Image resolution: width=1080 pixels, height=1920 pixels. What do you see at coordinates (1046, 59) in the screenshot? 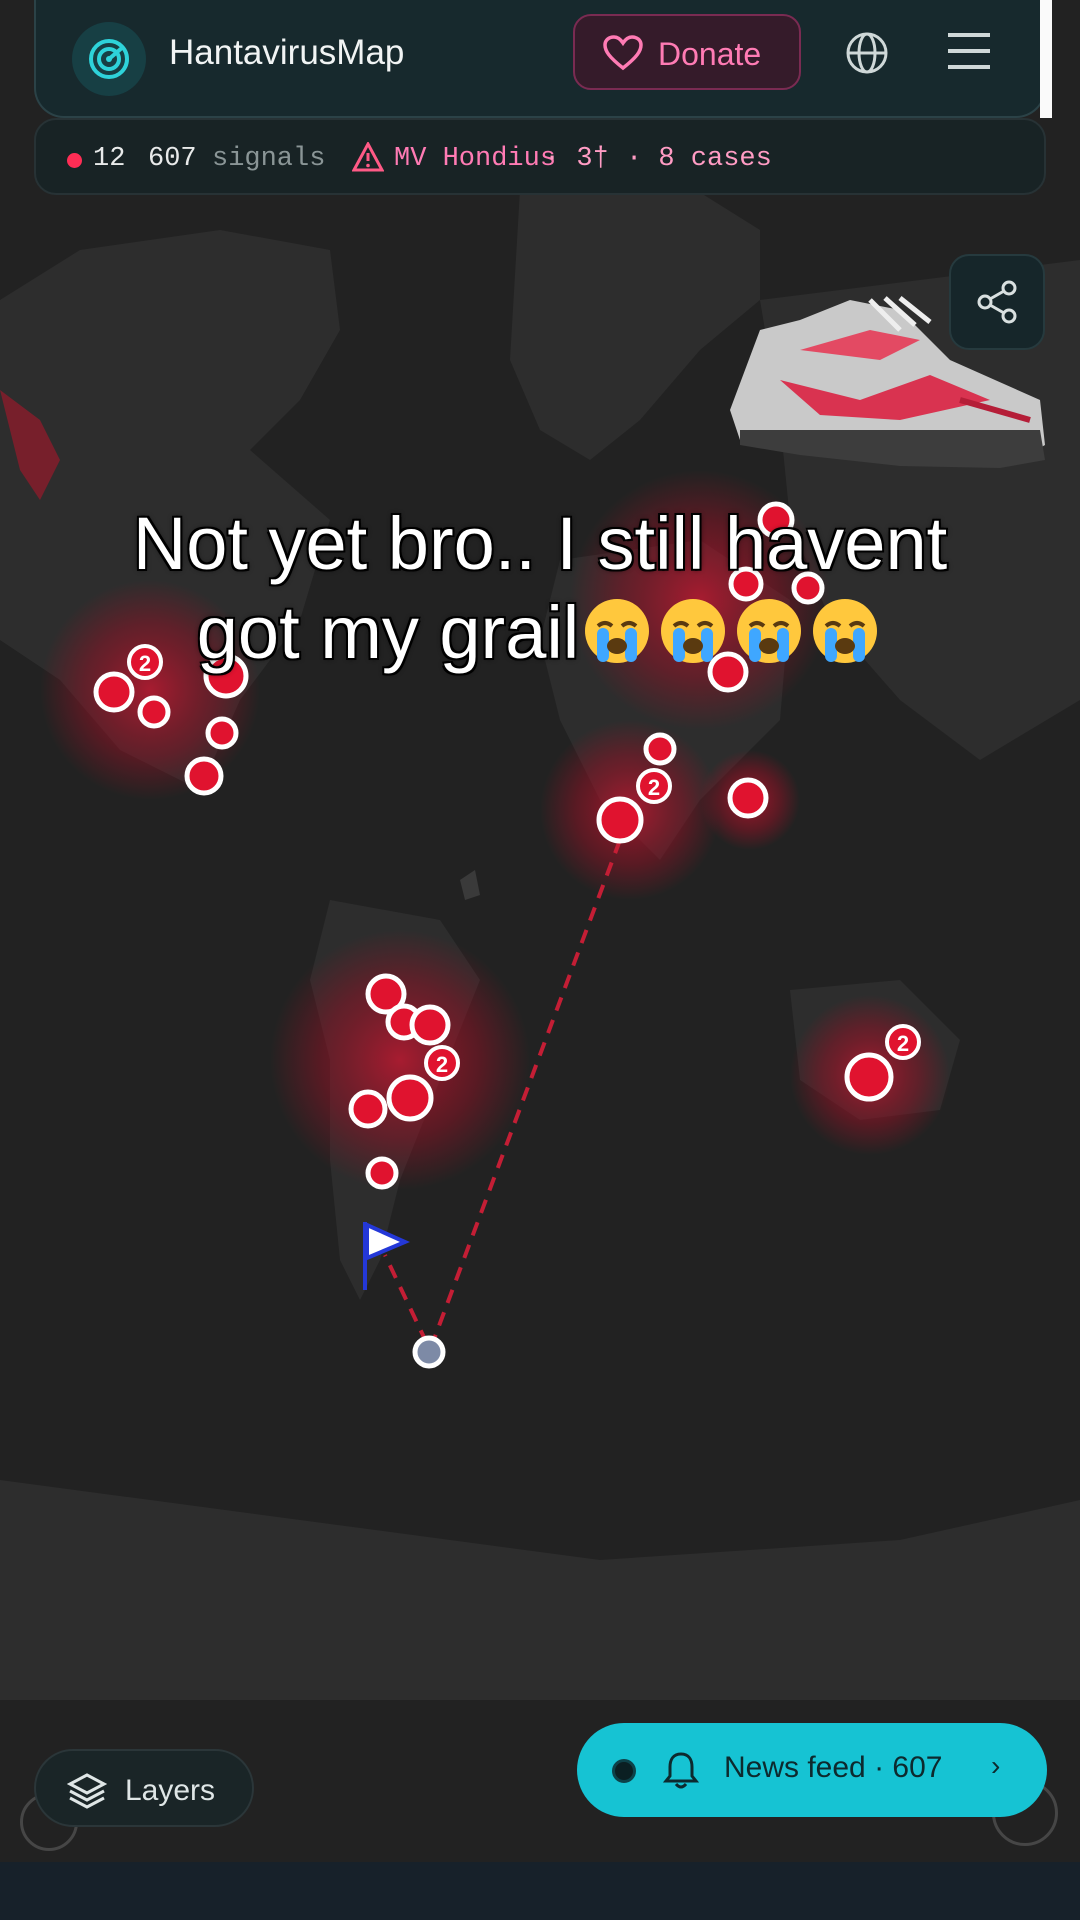
I see `edge-strip` at bounding box center [1046, 59].